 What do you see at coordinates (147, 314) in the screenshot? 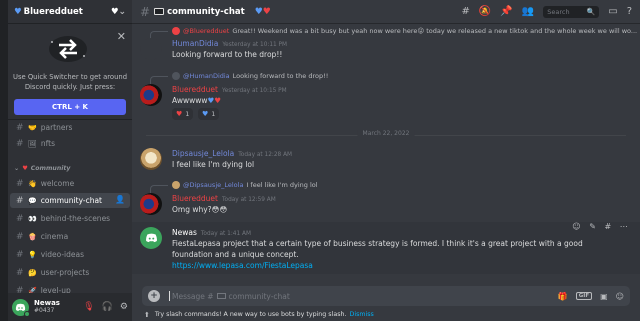
I see `slash-command-icon: ⬆` at bounding box center [147, 314].